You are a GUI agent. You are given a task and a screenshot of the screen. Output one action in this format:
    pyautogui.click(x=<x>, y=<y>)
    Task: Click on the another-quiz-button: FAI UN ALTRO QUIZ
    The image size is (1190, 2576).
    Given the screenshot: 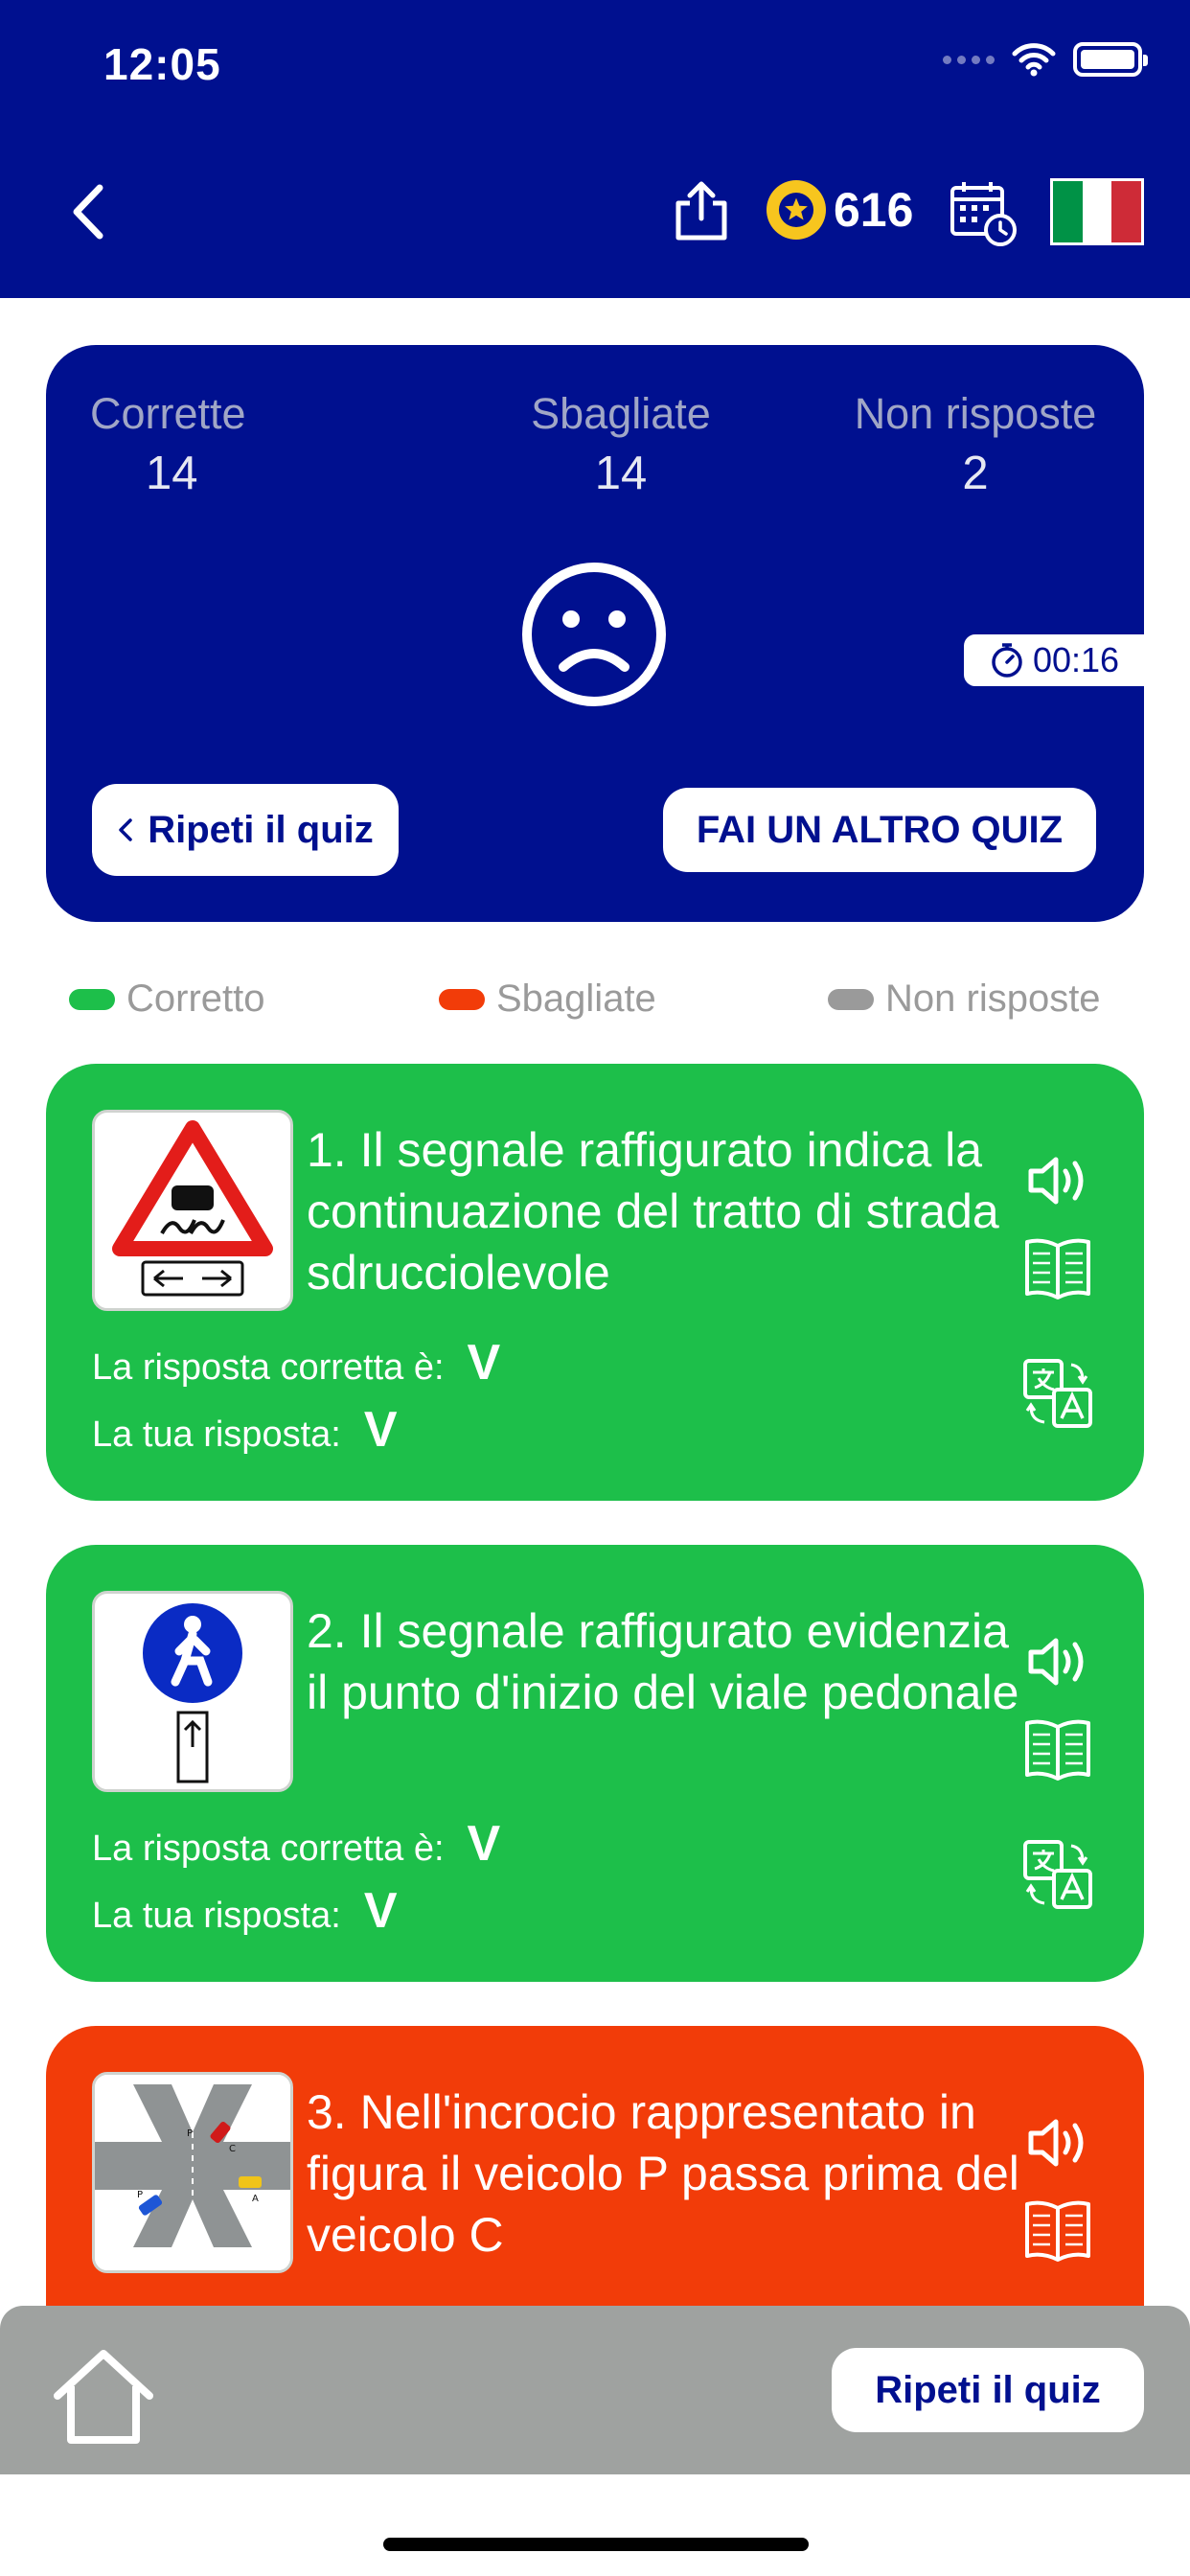 What is the action you would take?
    pyautogui.click(x=880, y=830)
    